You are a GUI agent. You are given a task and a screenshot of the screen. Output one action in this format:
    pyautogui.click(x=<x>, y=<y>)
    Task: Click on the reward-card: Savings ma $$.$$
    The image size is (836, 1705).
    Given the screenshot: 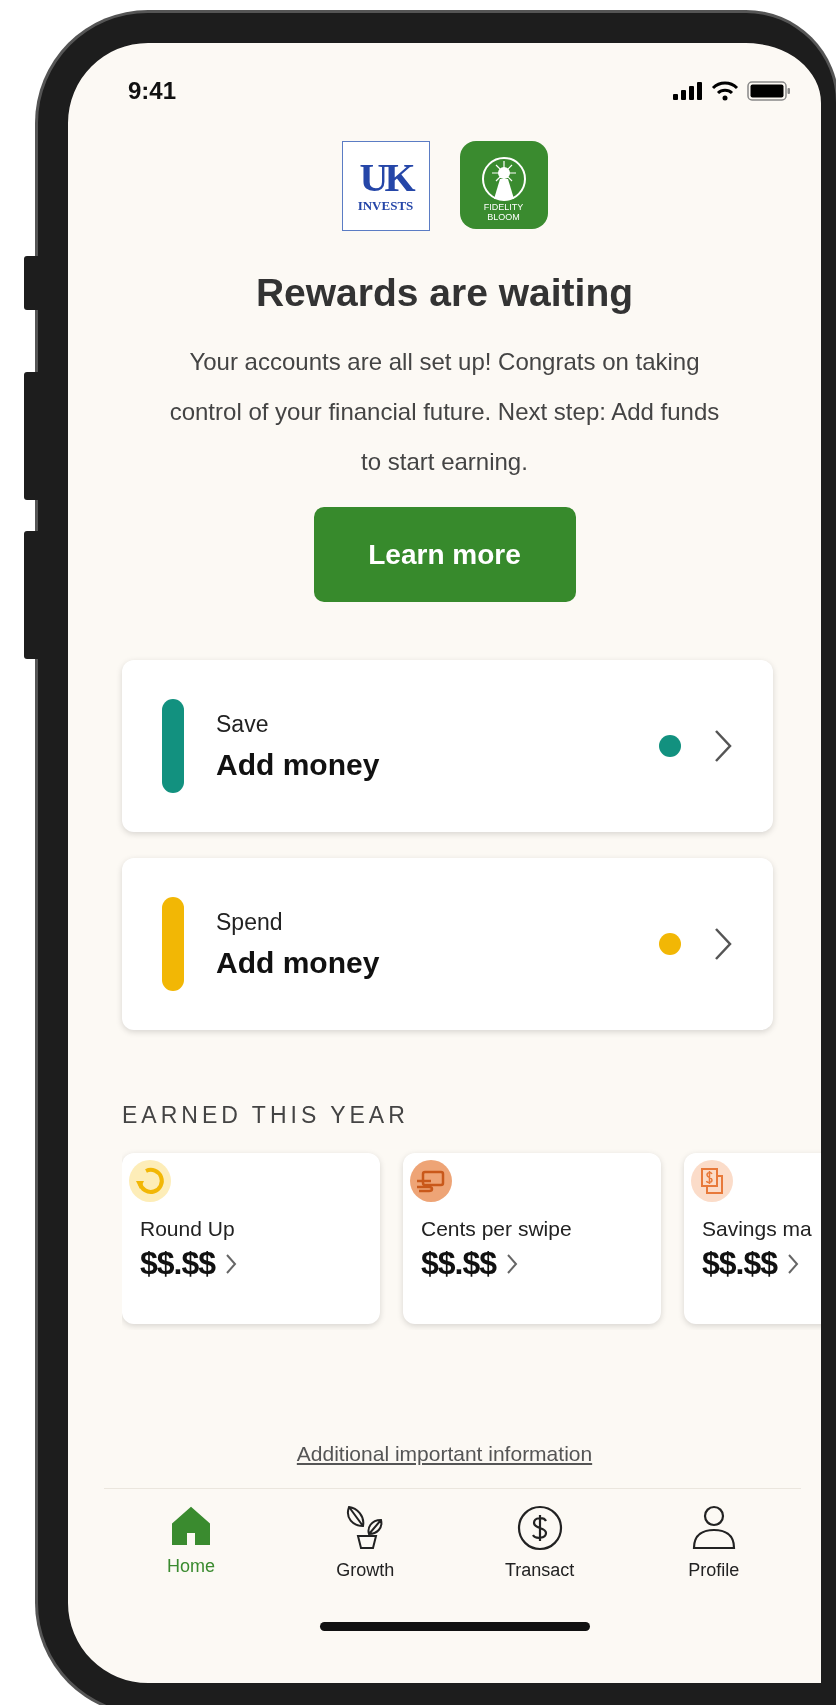 What is the action you would take?
    pyautogui.click(x=752, y=1238)
    